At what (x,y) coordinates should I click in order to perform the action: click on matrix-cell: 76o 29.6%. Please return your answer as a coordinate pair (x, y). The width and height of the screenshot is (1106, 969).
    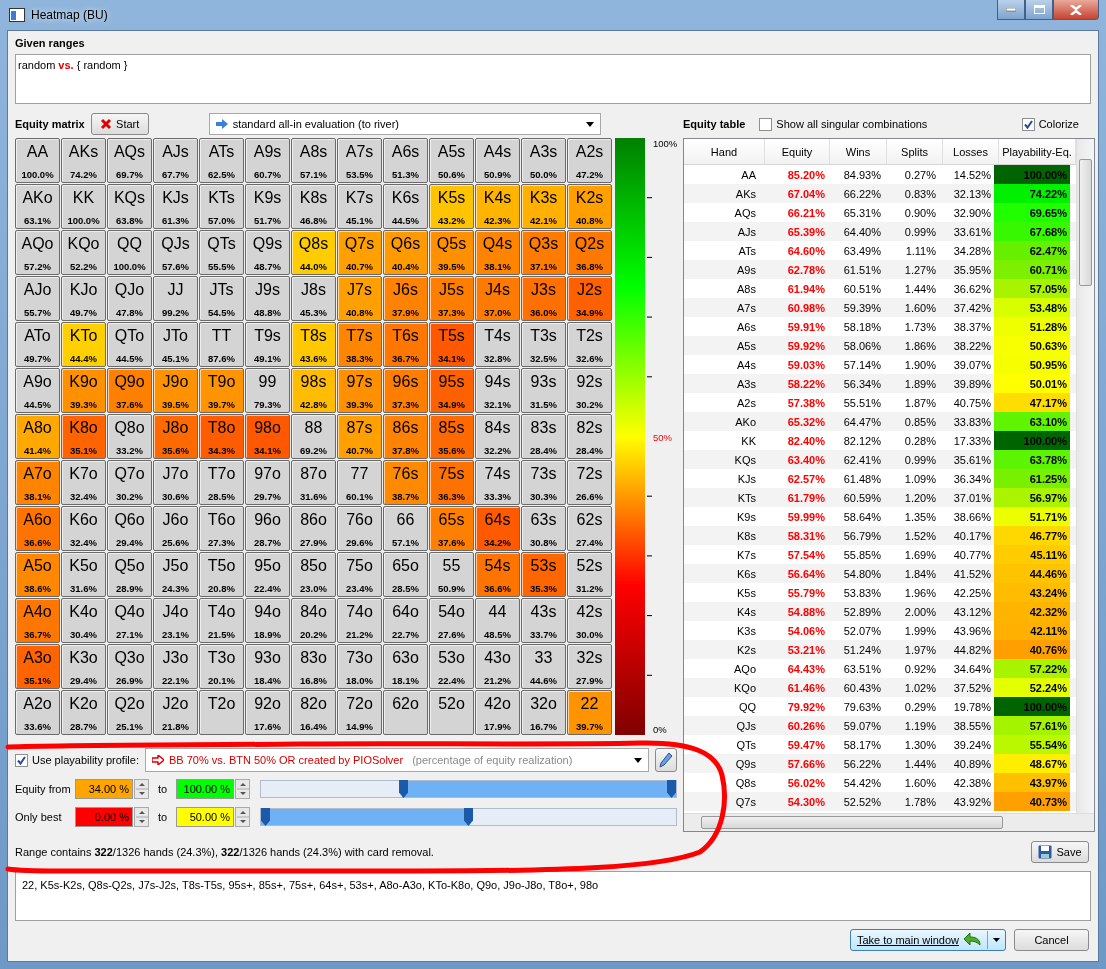
    Looking at the image, I should click on (359, 528).